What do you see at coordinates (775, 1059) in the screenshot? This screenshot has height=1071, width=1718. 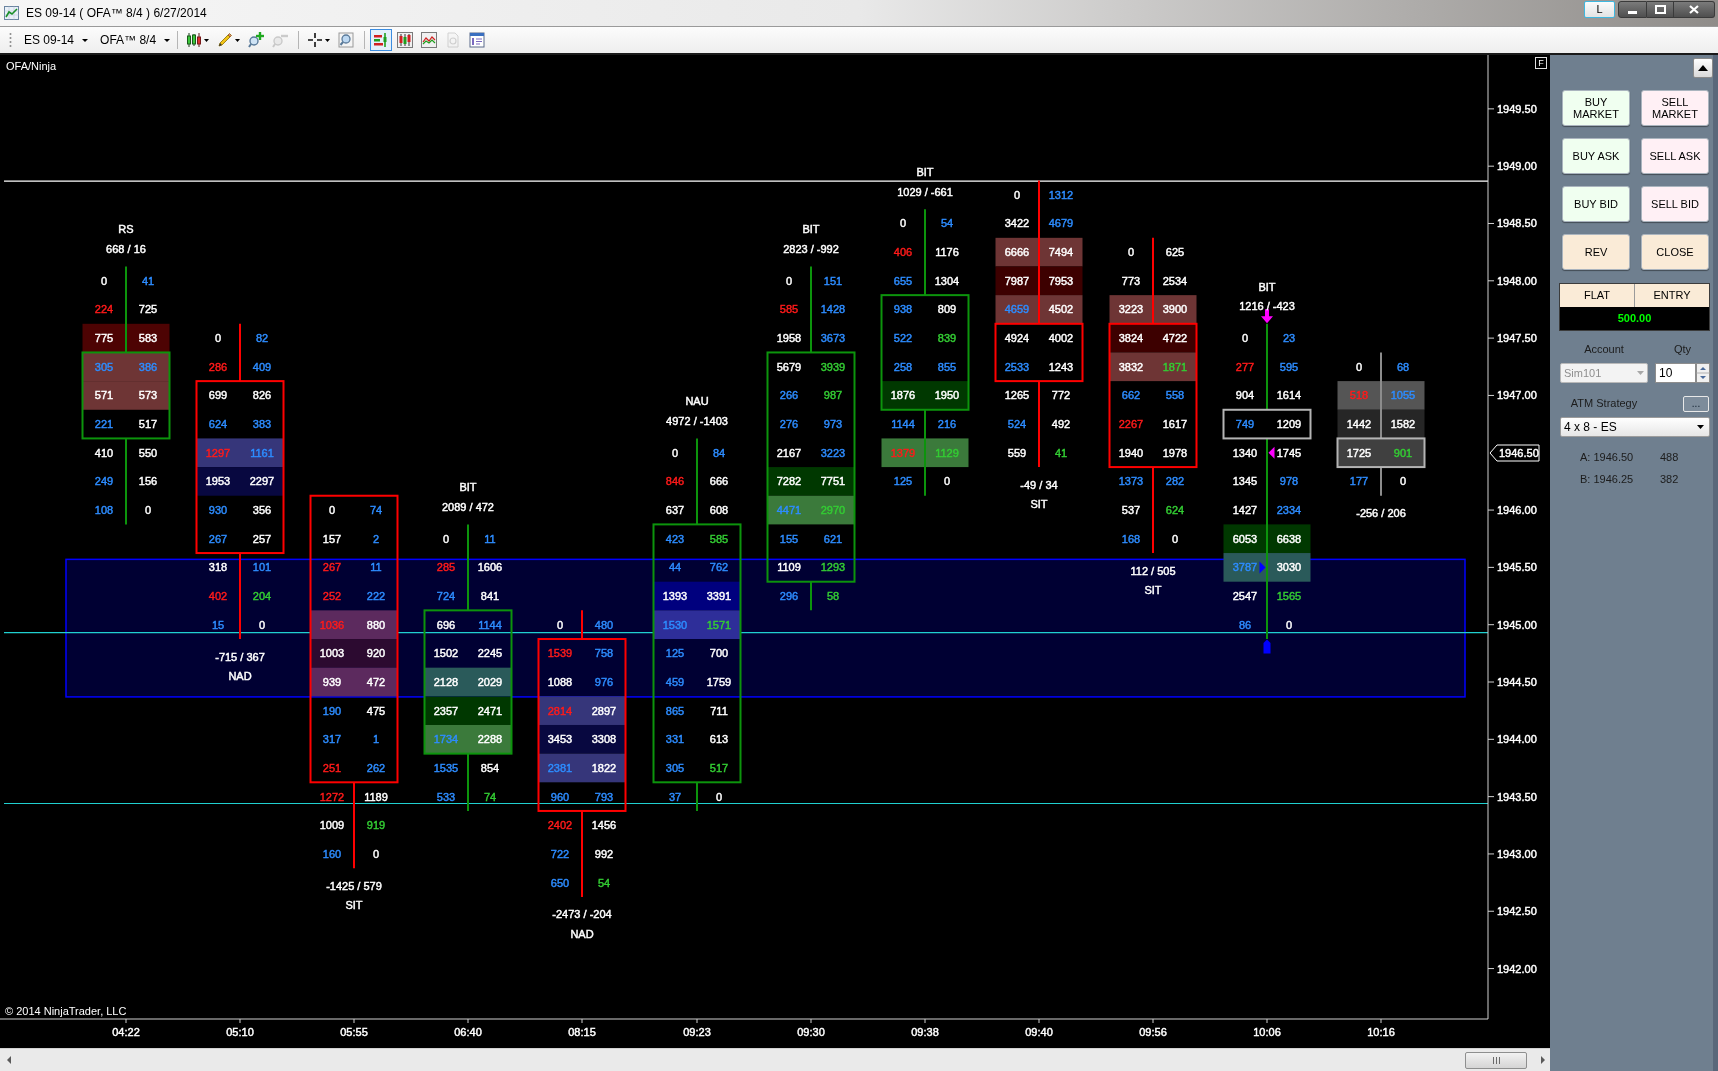 I see `horizontal-scrollbar` at bounding box center [775, 1059].